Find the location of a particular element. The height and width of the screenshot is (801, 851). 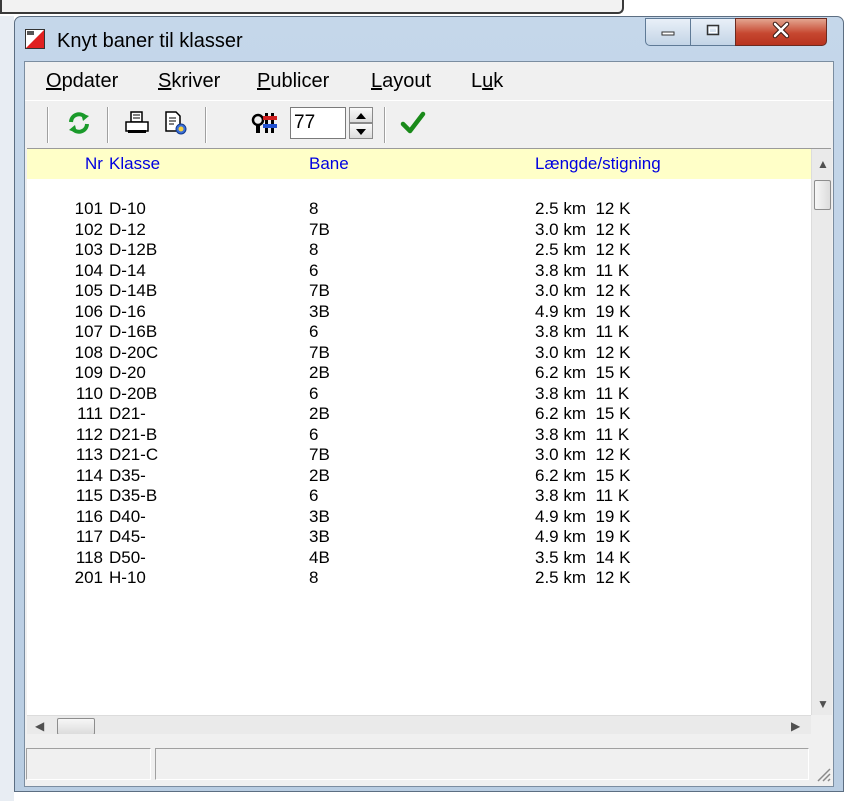

row-nr: 103 is located at coordinates (88, 249).